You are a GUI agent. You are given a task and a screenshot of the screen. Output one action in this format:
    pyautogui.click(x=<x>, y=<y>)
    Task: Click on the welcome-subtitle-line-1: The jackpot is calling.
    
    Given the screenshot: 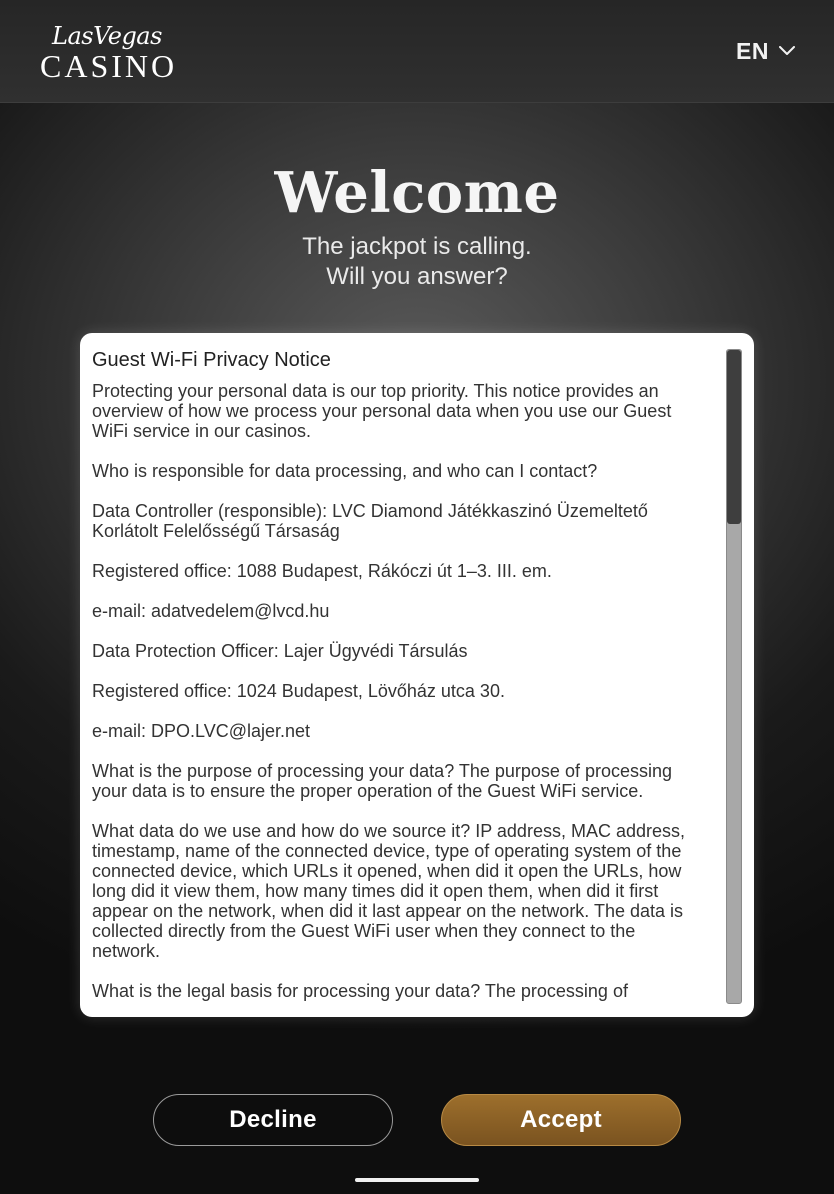 What is the action you would take?
    pyautogui.click(x=417, y=246)
    